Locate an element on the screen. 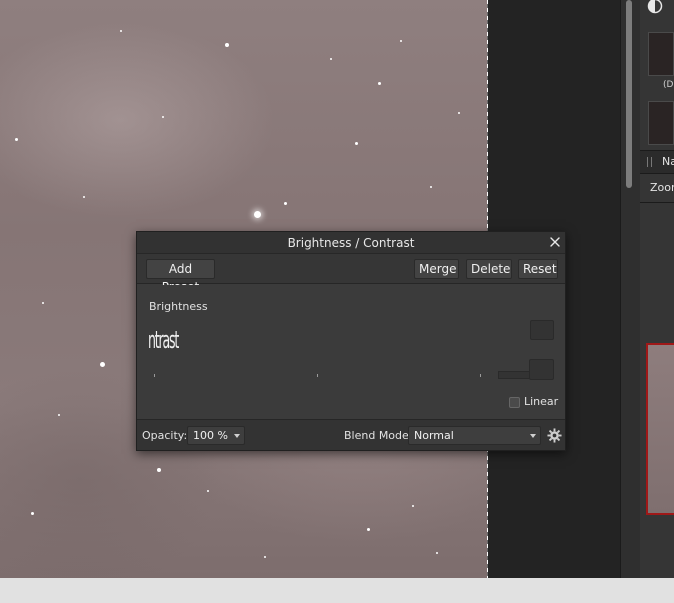 Image resolution: width=674 pixels, height=603 pixels. reset-button: Reset is located at coordinates (538, 269).